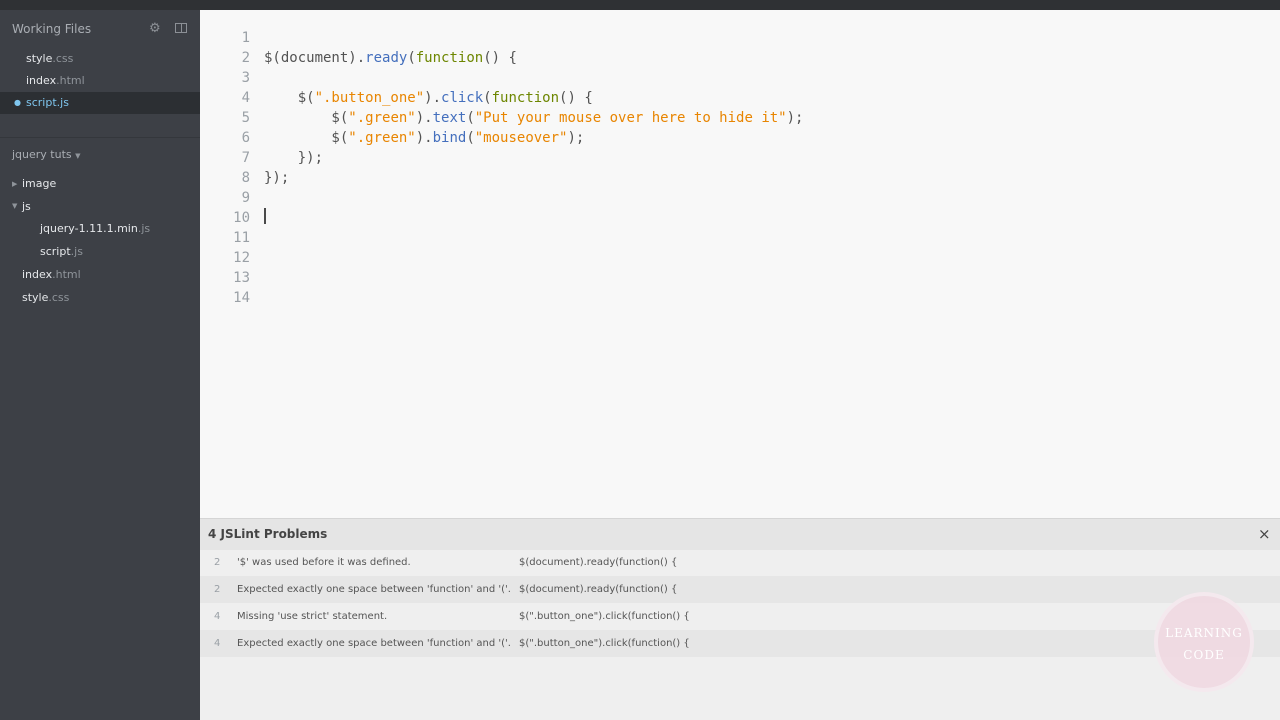  What do you see at coordinates (245, 78) in the screenshot?
I see `line-number: 3` at bounding box center [245, 78].